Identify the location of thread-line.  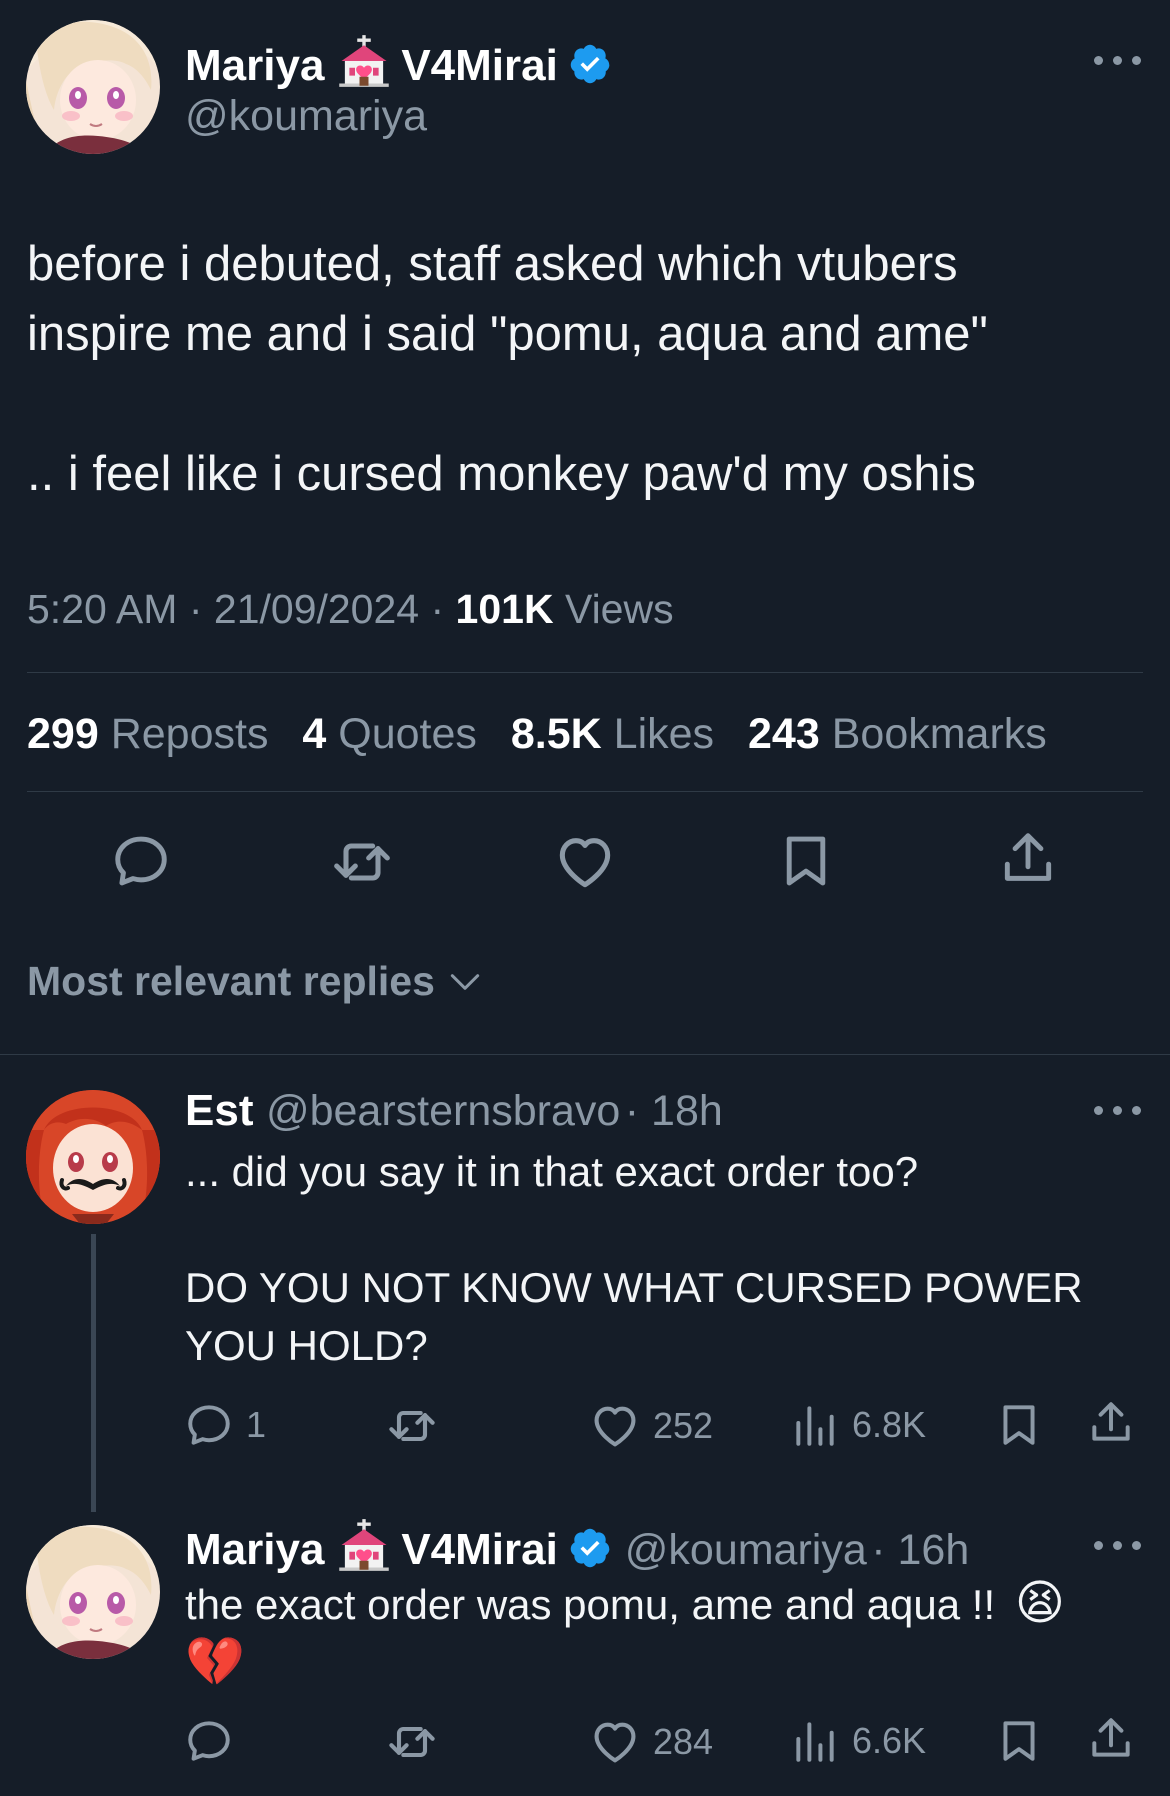
(93, 1373).